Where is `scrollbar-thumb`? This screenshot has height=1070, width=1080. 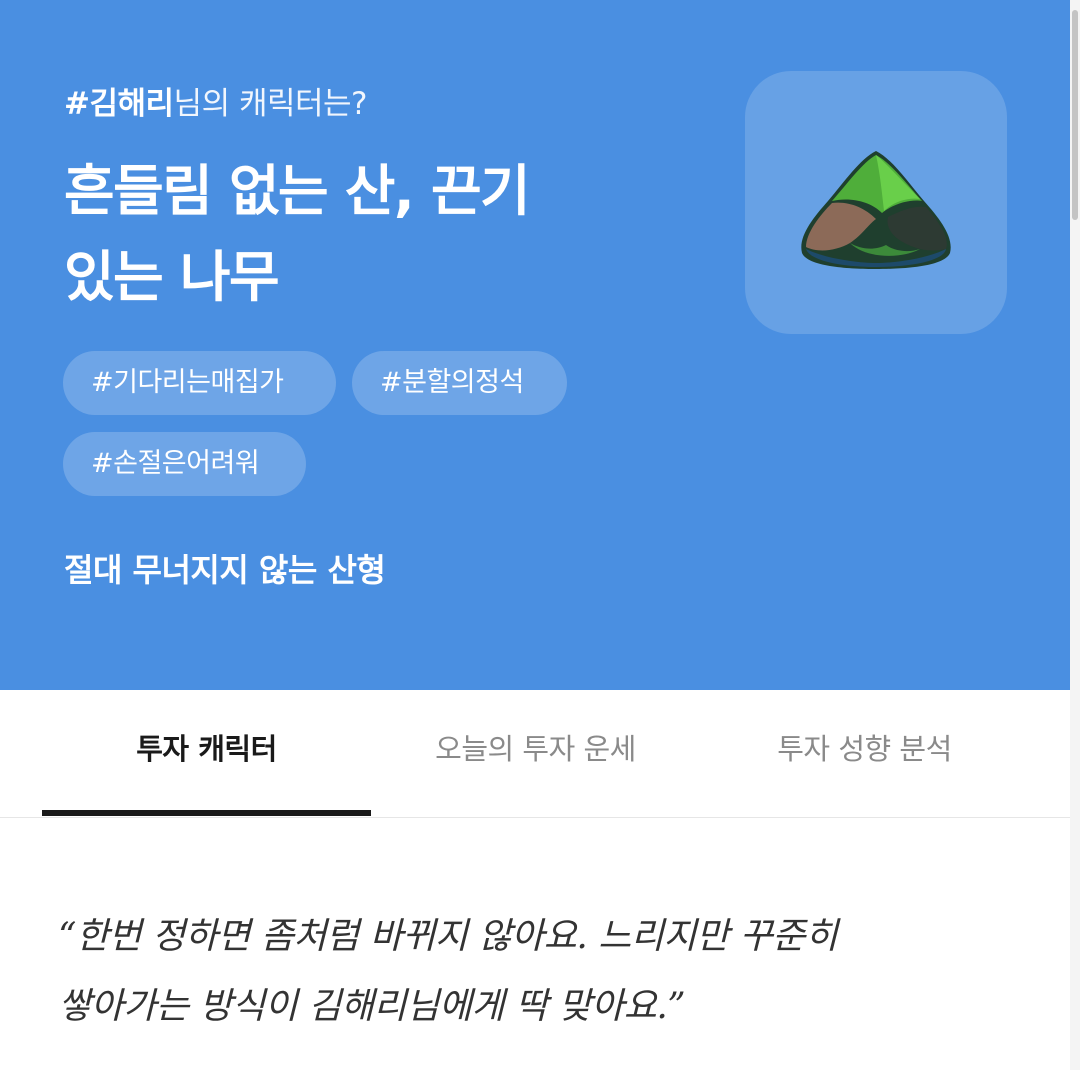 scrollbar-thumb is located at coordinates (1075, 115).